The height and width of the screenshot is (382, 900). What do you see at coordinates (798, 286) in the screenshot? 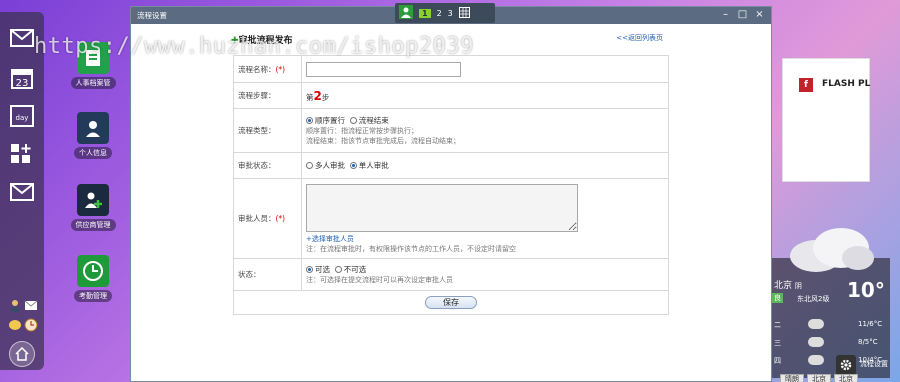
I see `weather-desc: 阴` at bounding box center [798, 286].